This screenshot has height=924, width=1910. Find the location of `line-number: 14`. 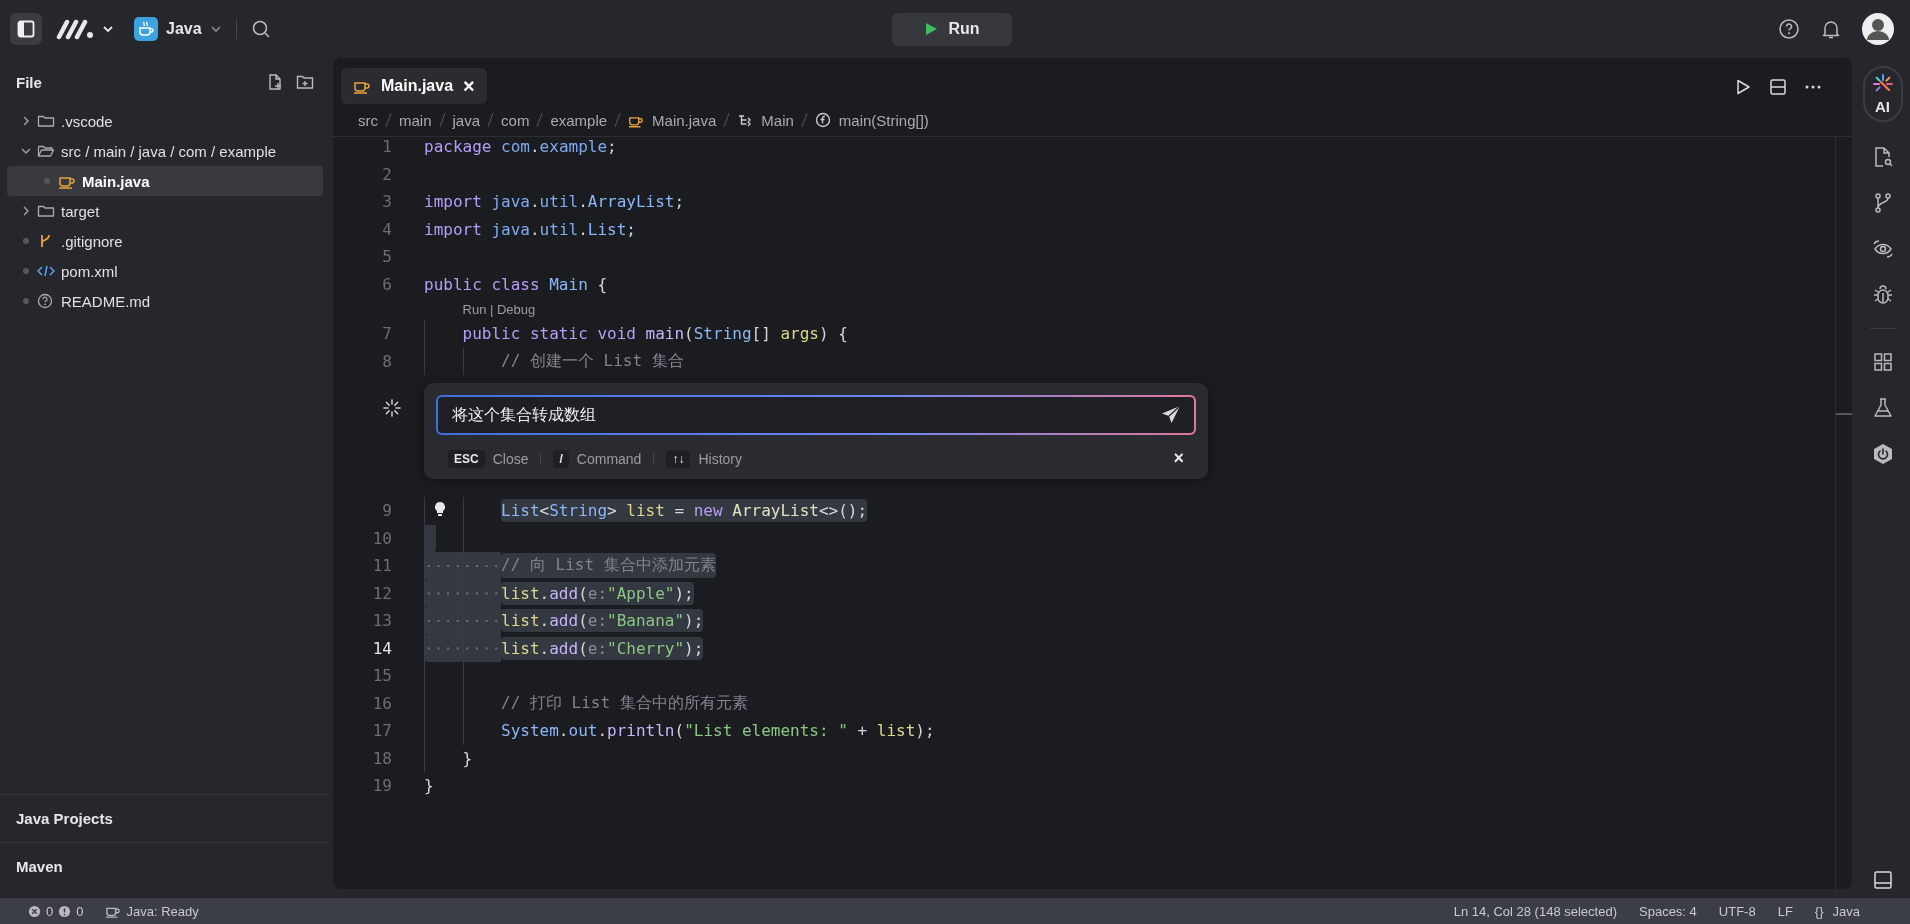

line-number: 14 is located at coordinates (382, 648).